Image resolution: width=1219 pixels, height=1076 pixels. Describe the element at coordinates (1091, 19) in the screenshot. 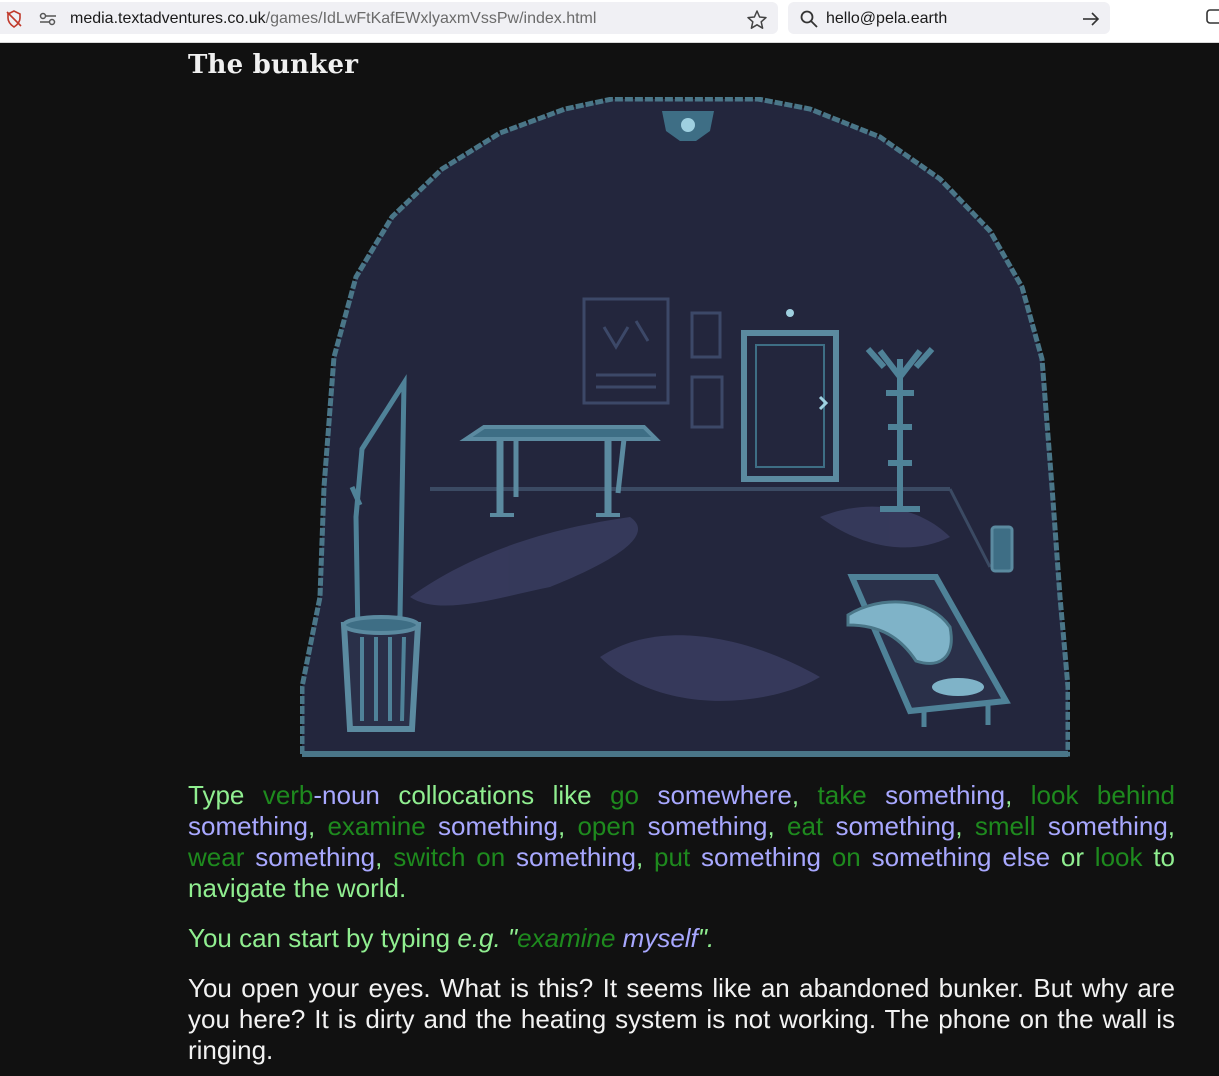

I see `go-arrow-icon` at that location.